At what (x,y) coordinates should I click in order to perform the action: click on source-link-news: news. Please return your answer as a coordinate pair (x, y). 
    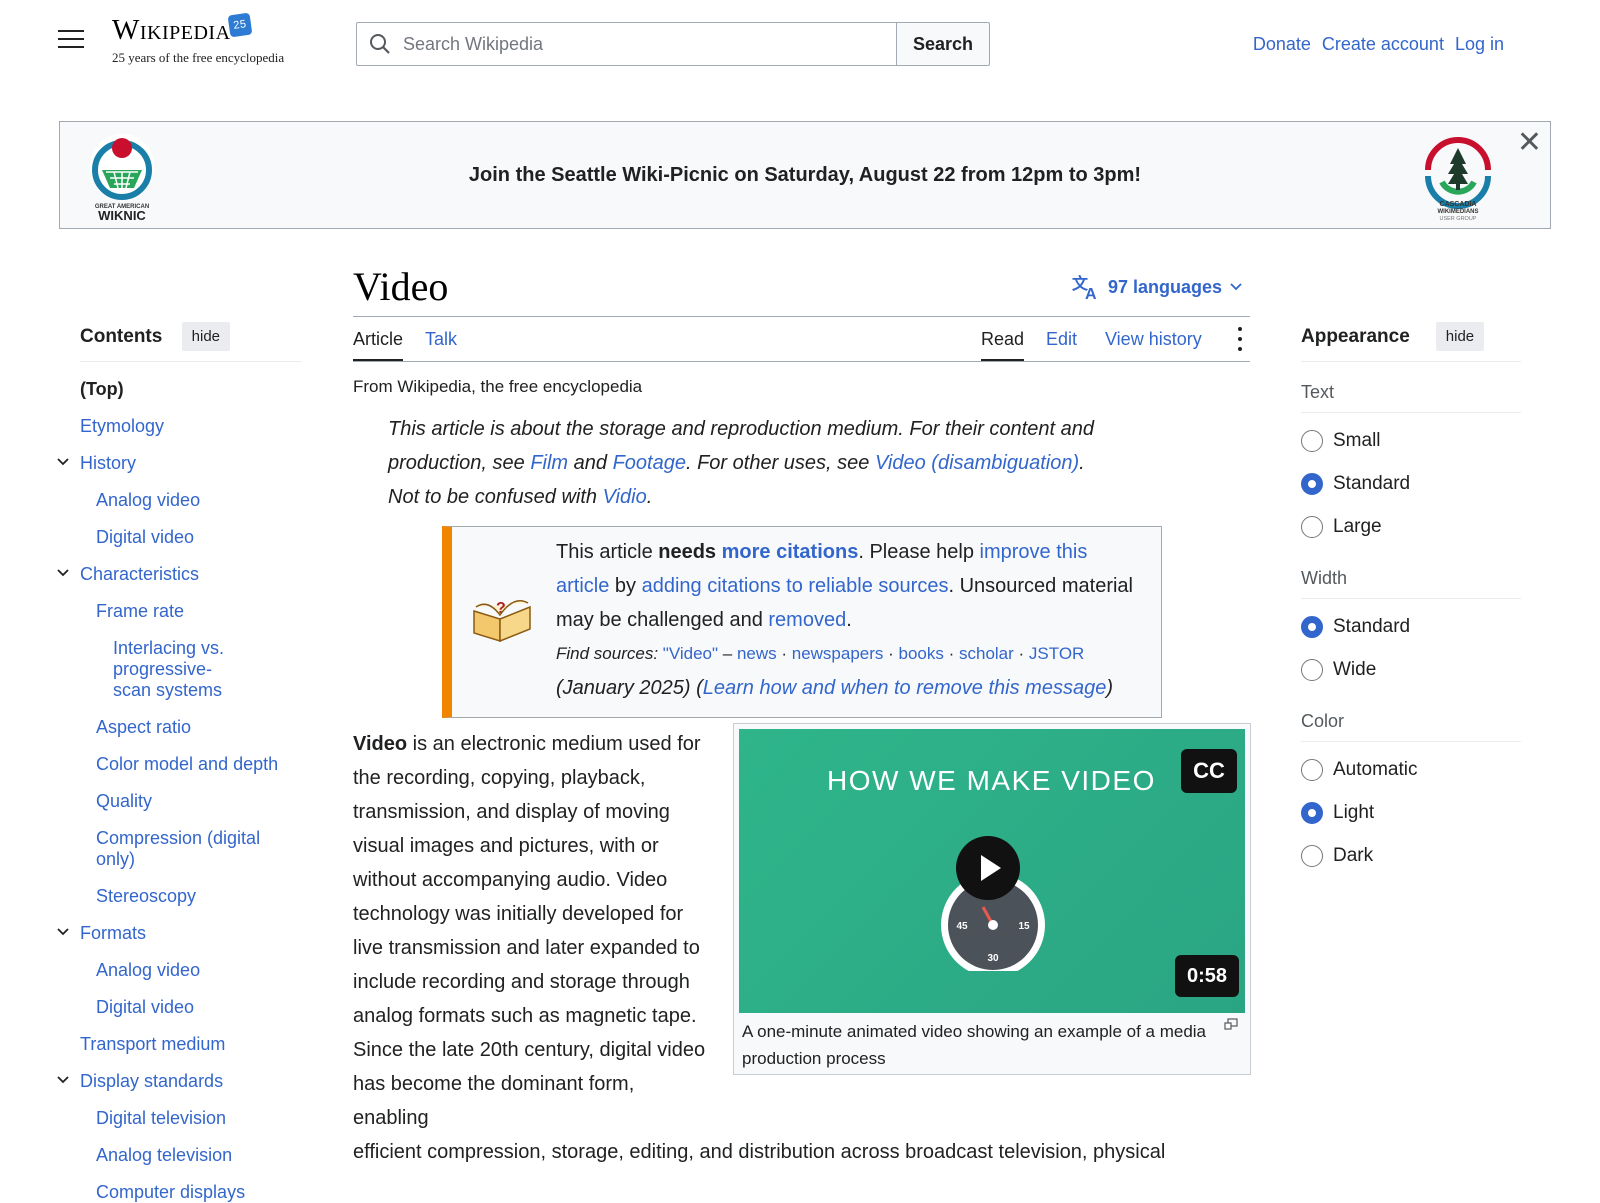
    Looking at the image, I should click on (757, 653).